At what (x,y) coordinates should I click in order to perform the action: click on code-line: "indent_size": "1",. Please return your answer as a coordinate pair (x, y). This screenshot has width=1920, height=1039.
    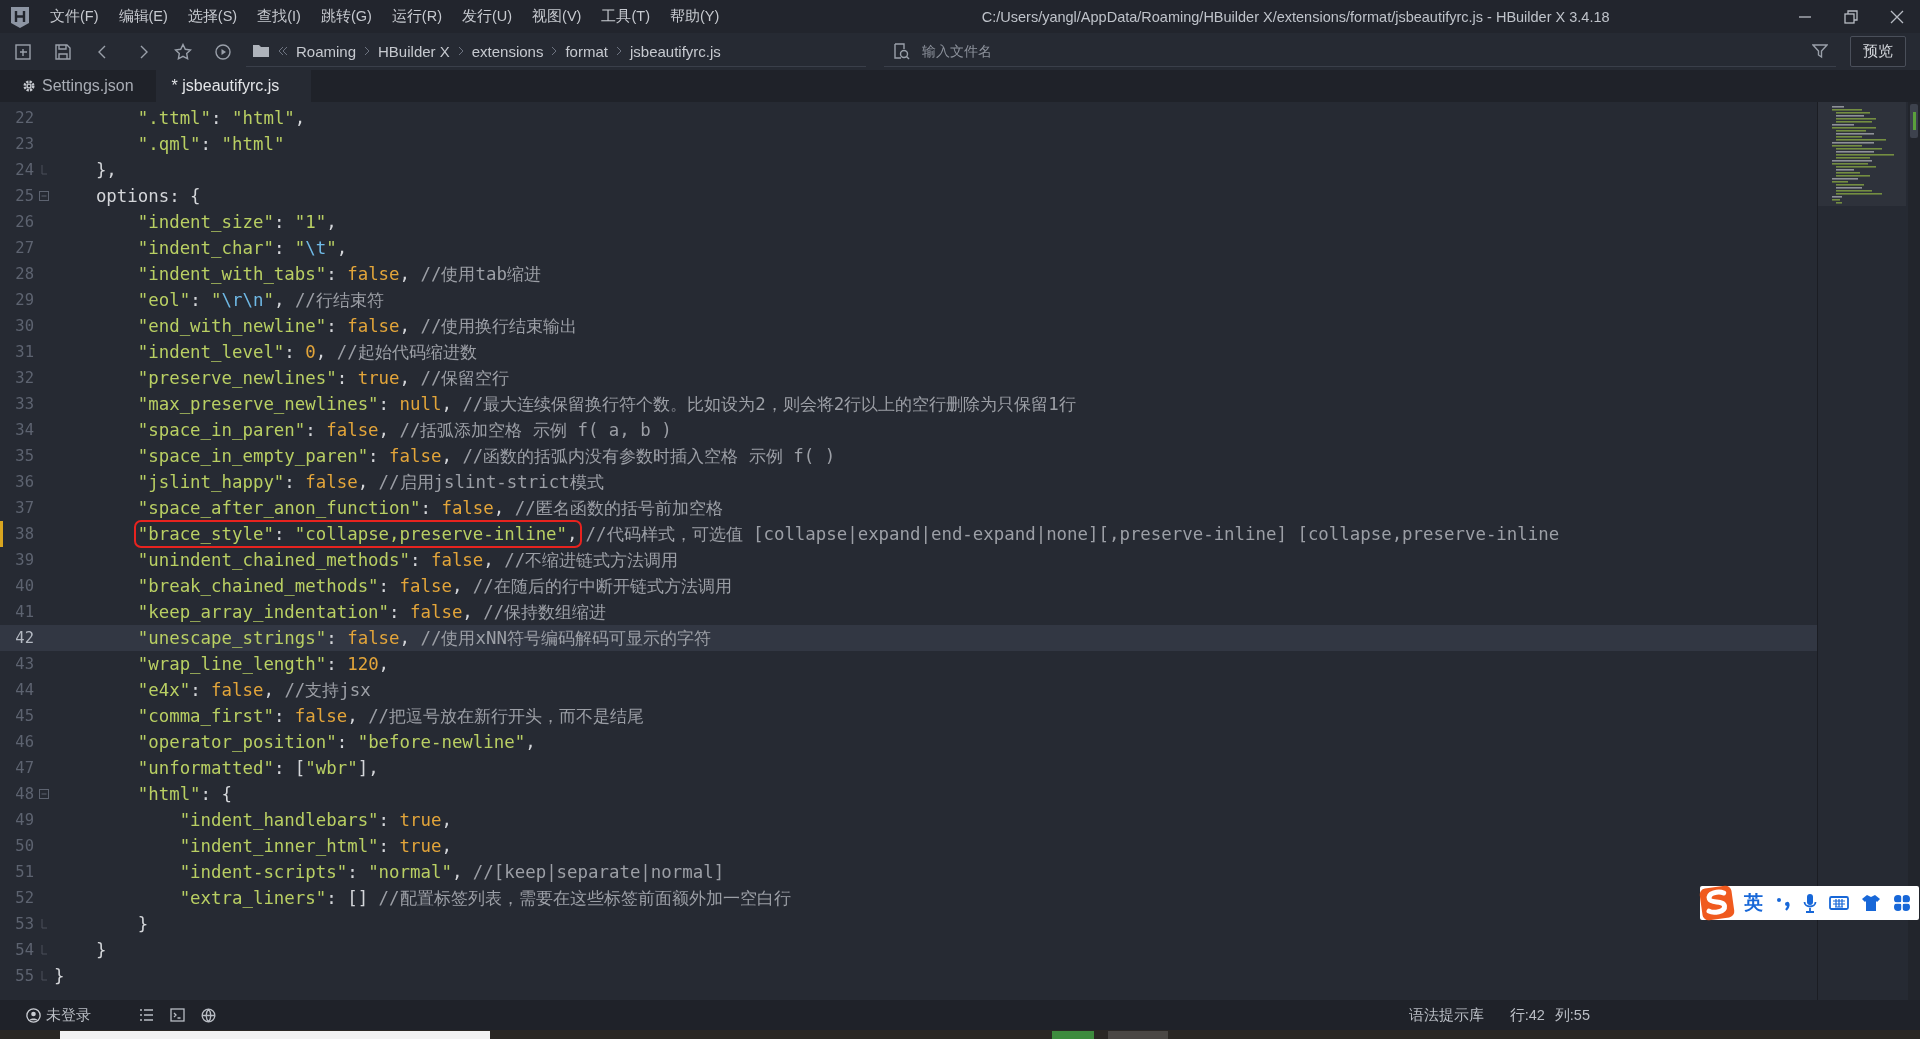
    Looking at the image, I should click on (236, 222).